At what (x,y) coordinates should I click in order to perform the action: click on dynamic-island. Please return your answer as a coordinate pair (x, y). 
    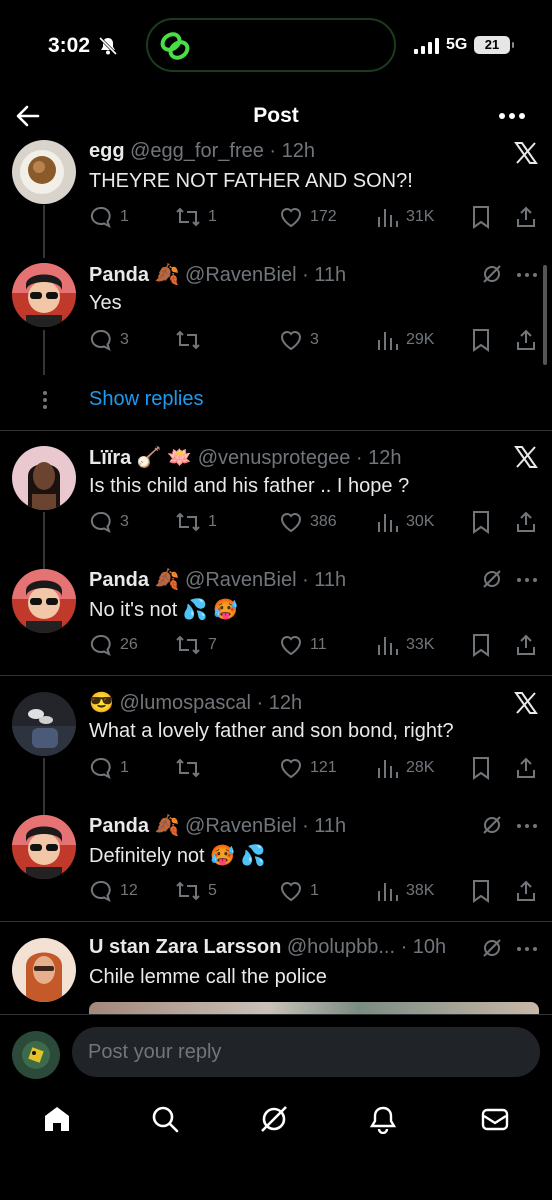
    Looking at the image, I should click on (271, 45).